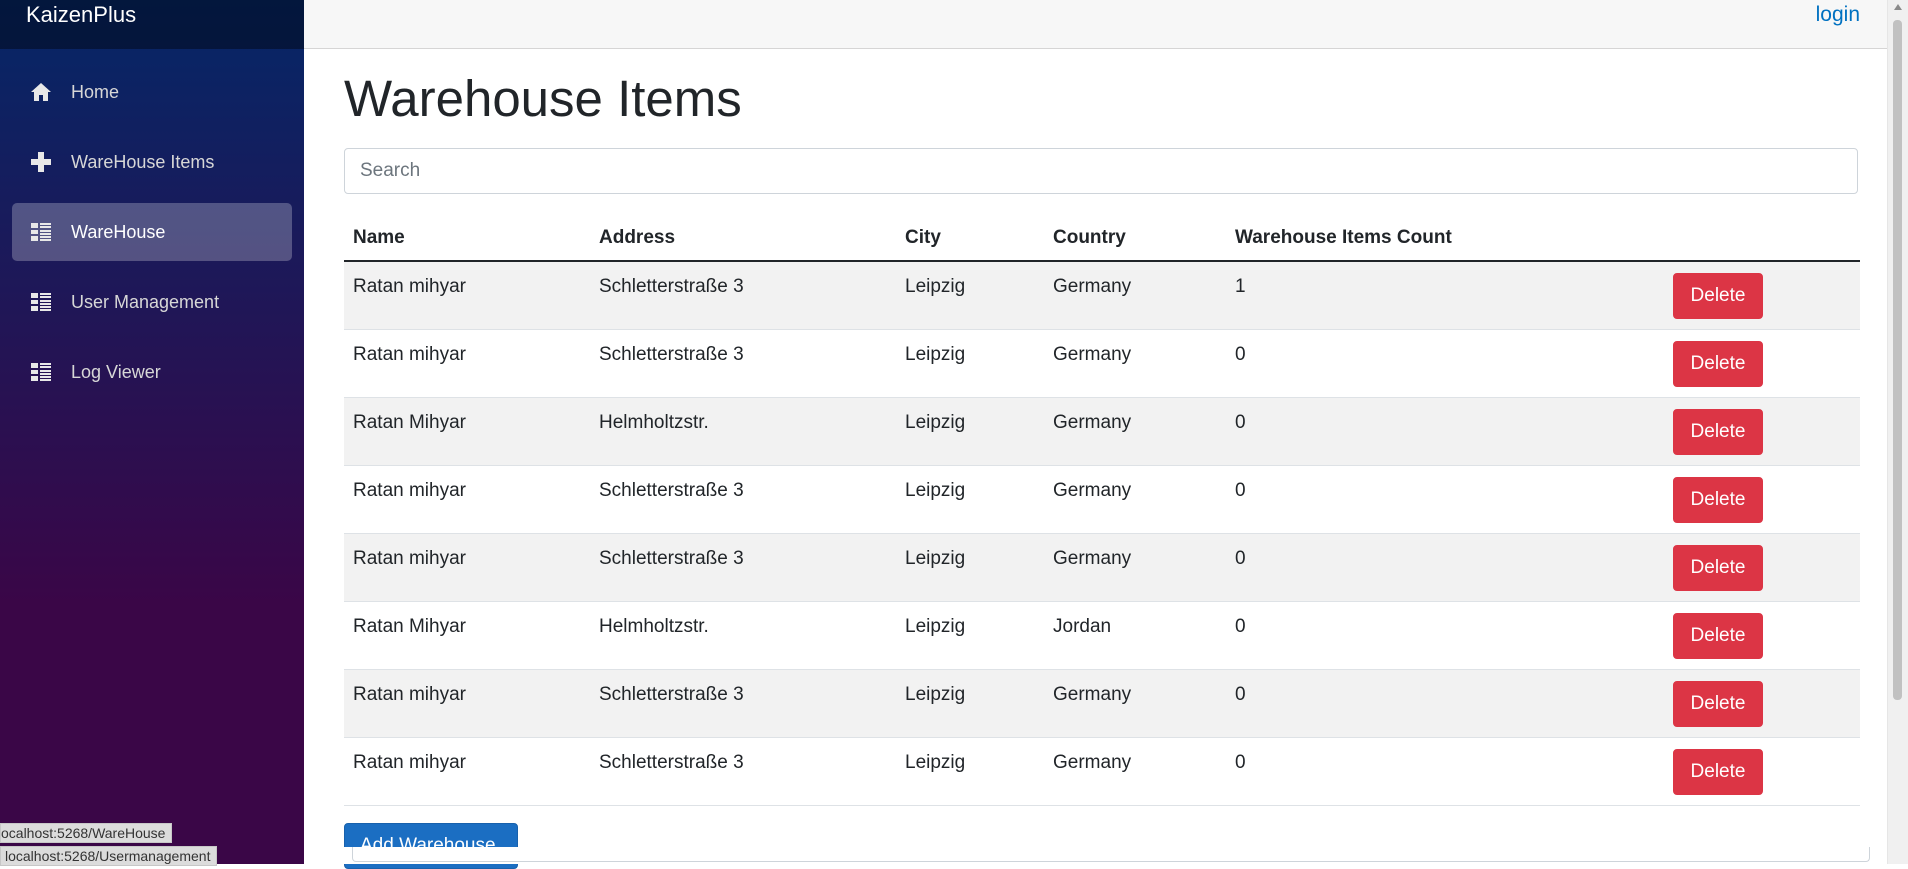  Describe the element at coordinates (118, 231) in the screenshot. I see `sidebar-item-label: WareHouse` at that location.